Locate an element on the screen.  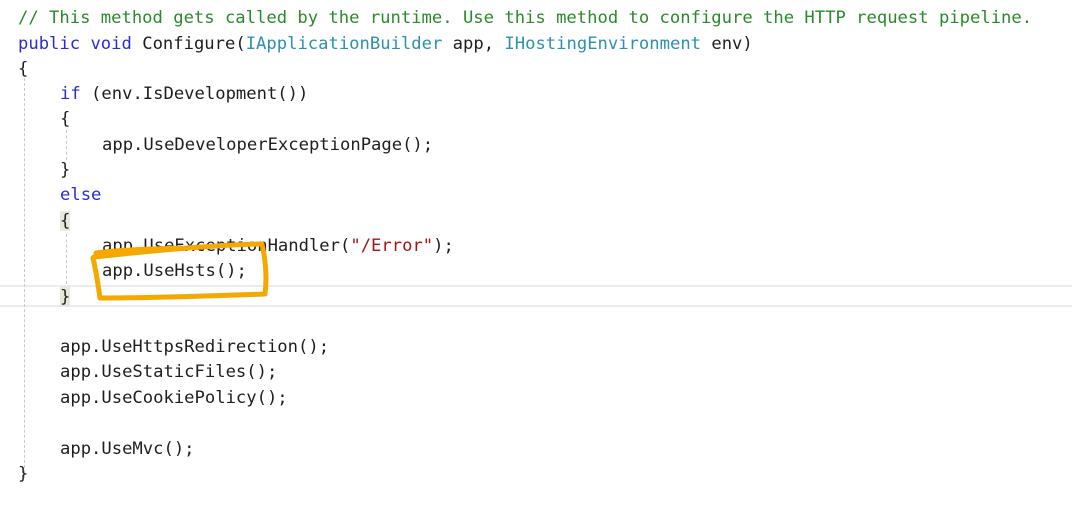
param-app: app, is located at coordinates (473, 44).